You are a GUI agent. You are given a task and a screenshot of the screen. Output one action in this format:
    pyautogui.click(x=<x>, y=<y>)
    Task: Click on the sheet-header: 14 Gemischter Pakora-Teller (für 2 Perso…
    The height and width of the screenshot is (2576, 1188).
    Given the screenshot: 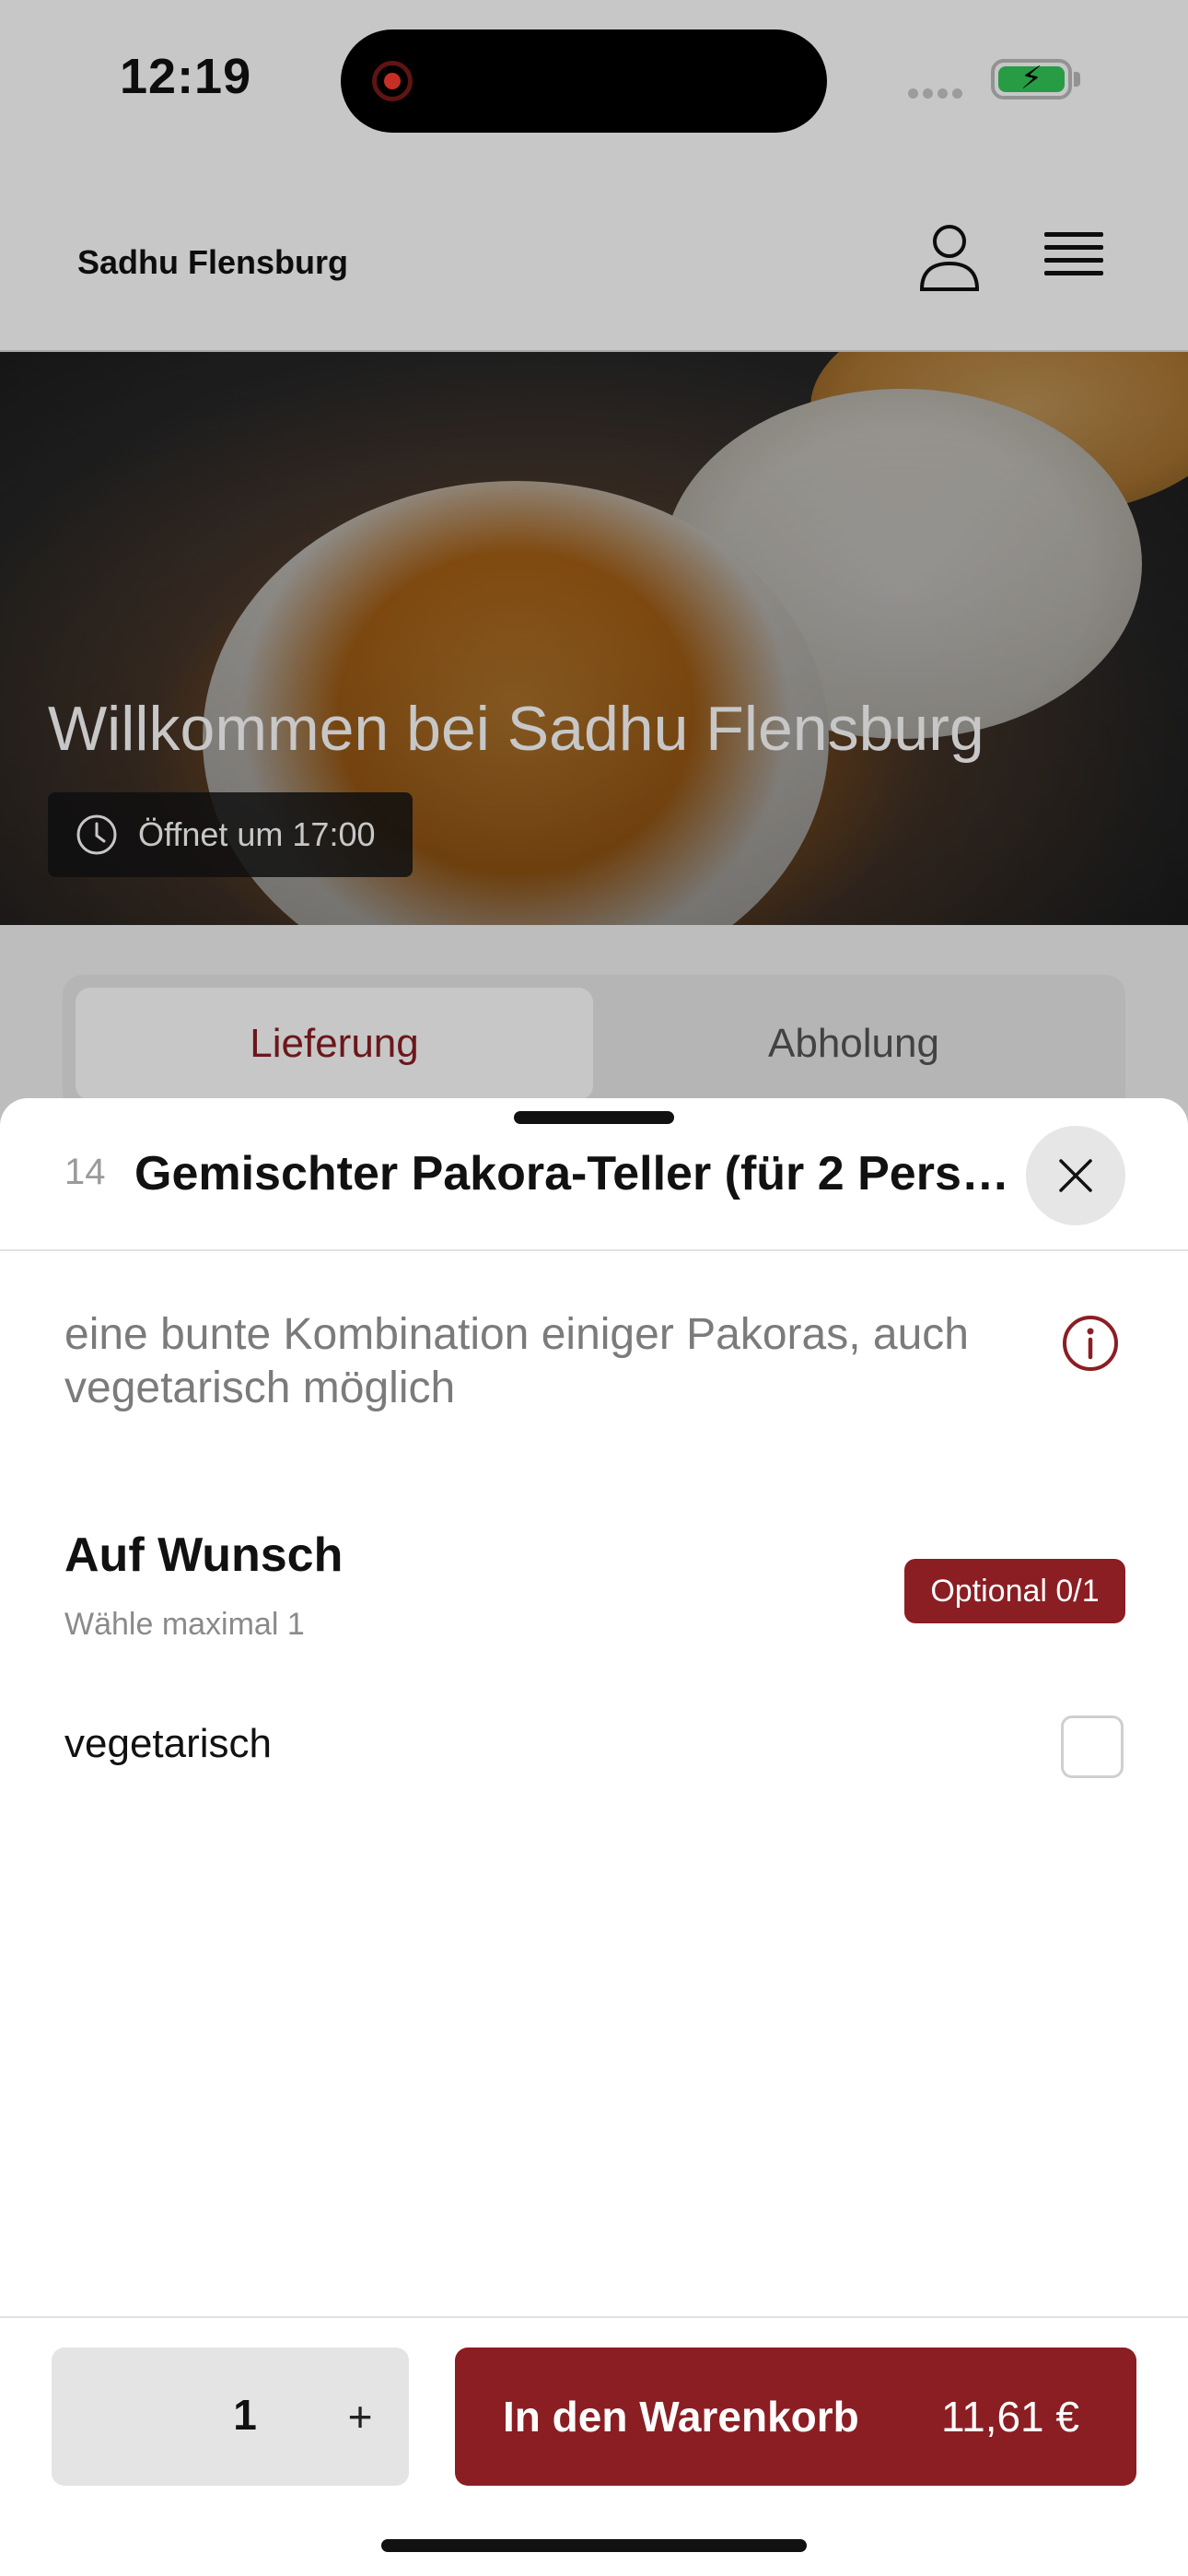 What is the action you would take?
    pyautogui.click(x=594, y=1174)
    